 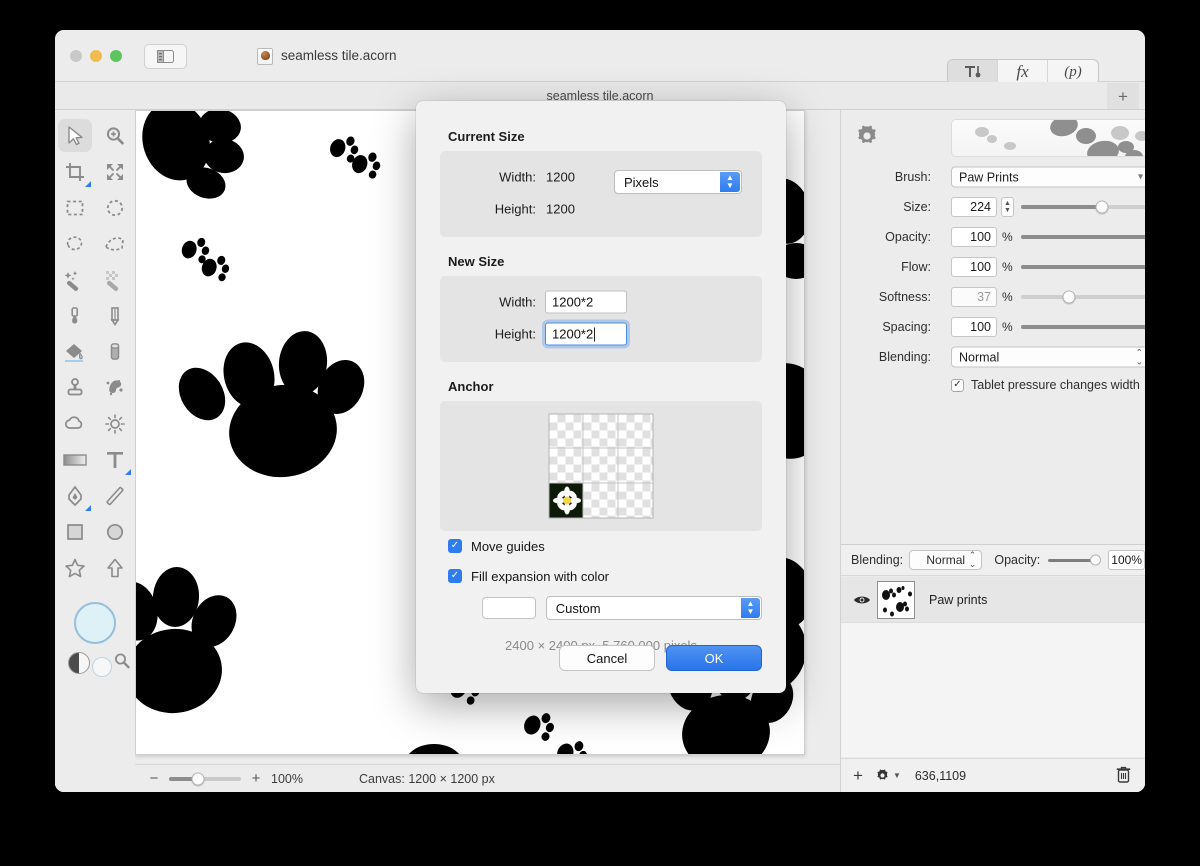 What do you see at coordinates (165, 56) in the screenshot?
I see `sidebar-toggle-button` at bounding box center [165, 56].